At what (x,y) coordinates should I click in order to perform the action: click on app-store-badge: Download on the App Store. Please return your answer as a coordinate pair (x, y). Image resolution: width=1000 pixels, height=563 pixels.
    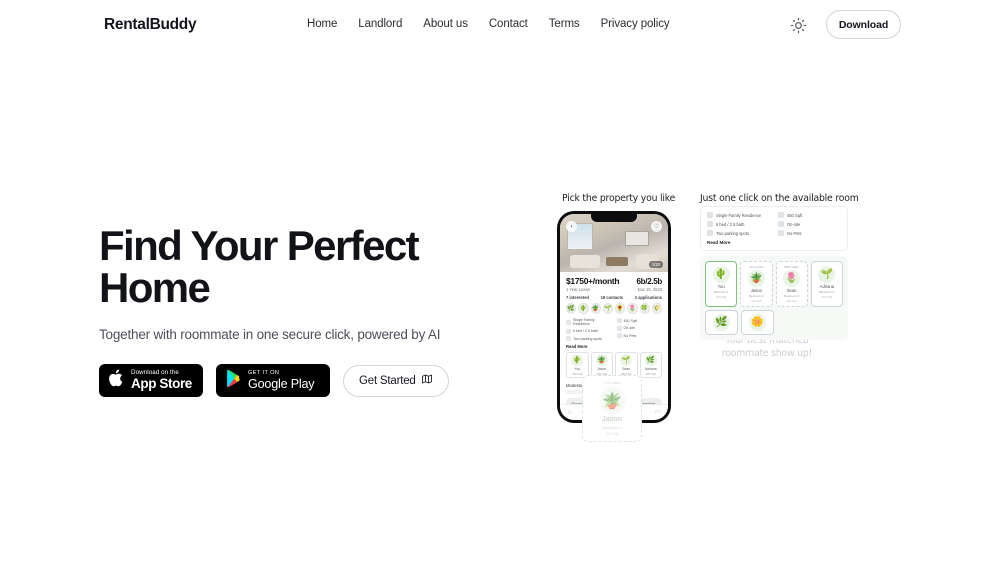
    Looking at the image, I should click on (151, 380).